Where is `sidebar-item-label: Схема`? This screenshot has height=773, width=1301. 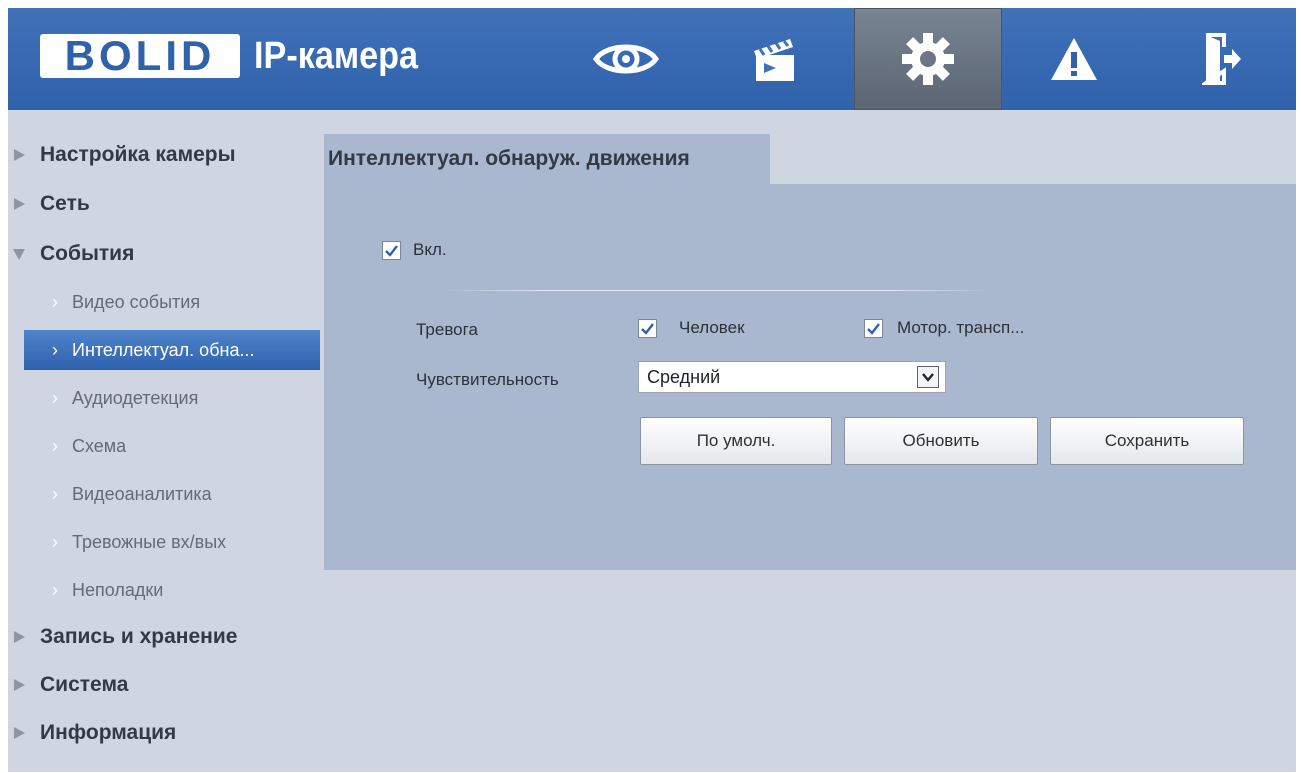 sidebar-item-label: Схема is located at coordinates (99, 445).